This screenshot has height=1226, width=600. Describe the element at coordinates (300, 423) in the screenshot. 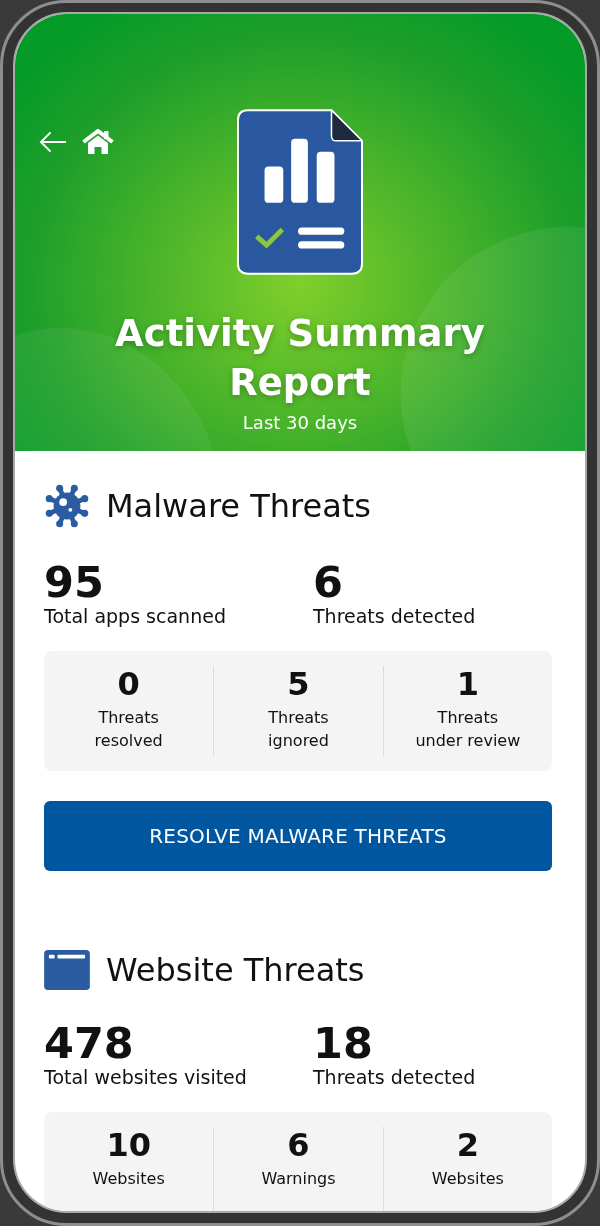

I see `report-subtitle: Last 30 days` at that location.